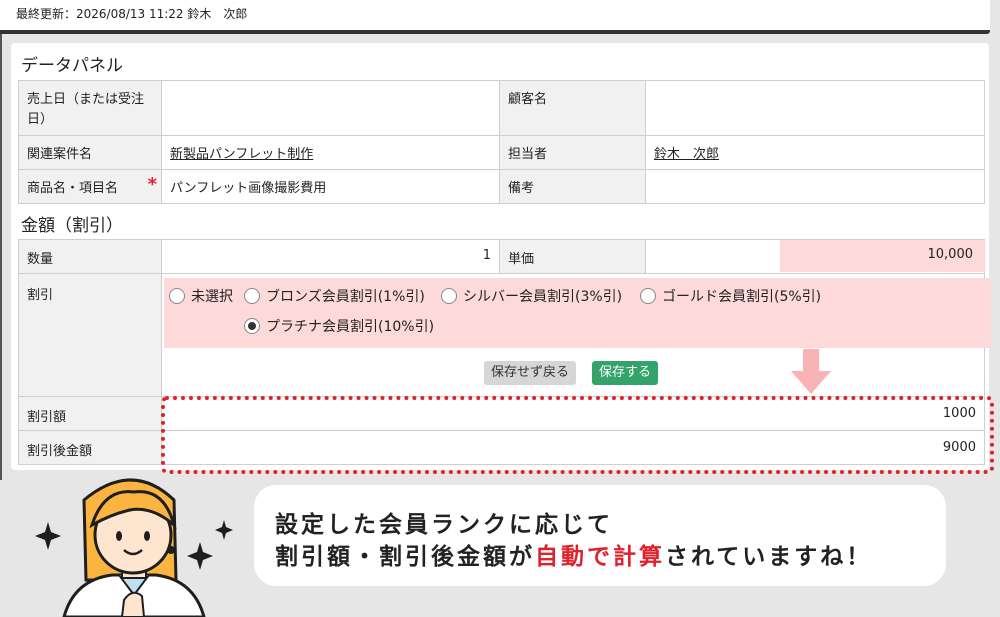 The image size is (1000, 617). What do you see at coordinates (90, 335) in the screenshot?
I see `discount-label: 割引` at bounding box center [90, 335].